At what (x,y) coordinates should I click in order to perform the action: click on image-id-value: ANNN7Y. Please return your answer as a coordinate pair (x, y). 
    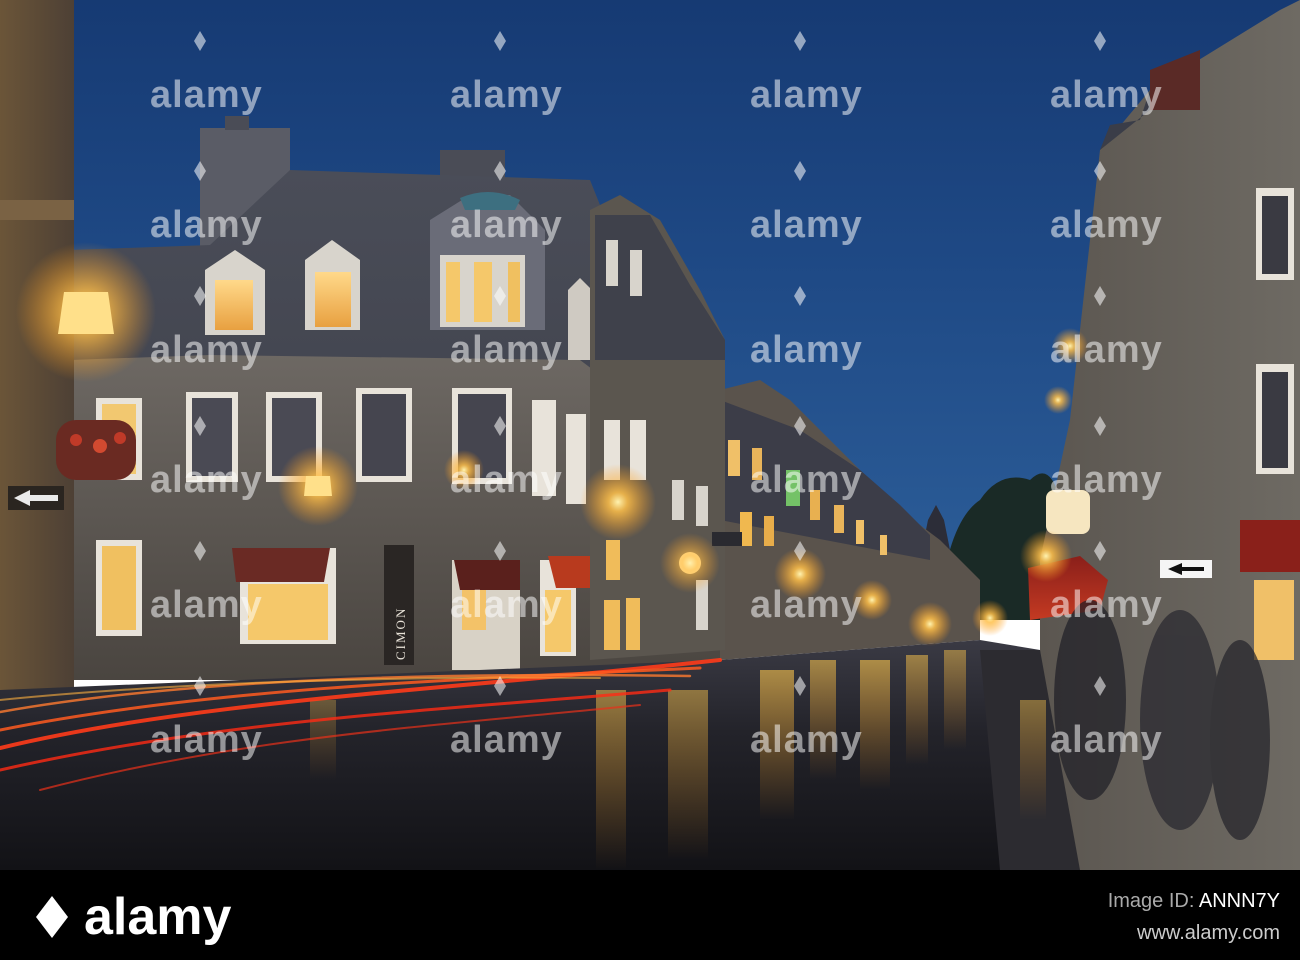
    Looking at the image, I should click on (1239, 901).